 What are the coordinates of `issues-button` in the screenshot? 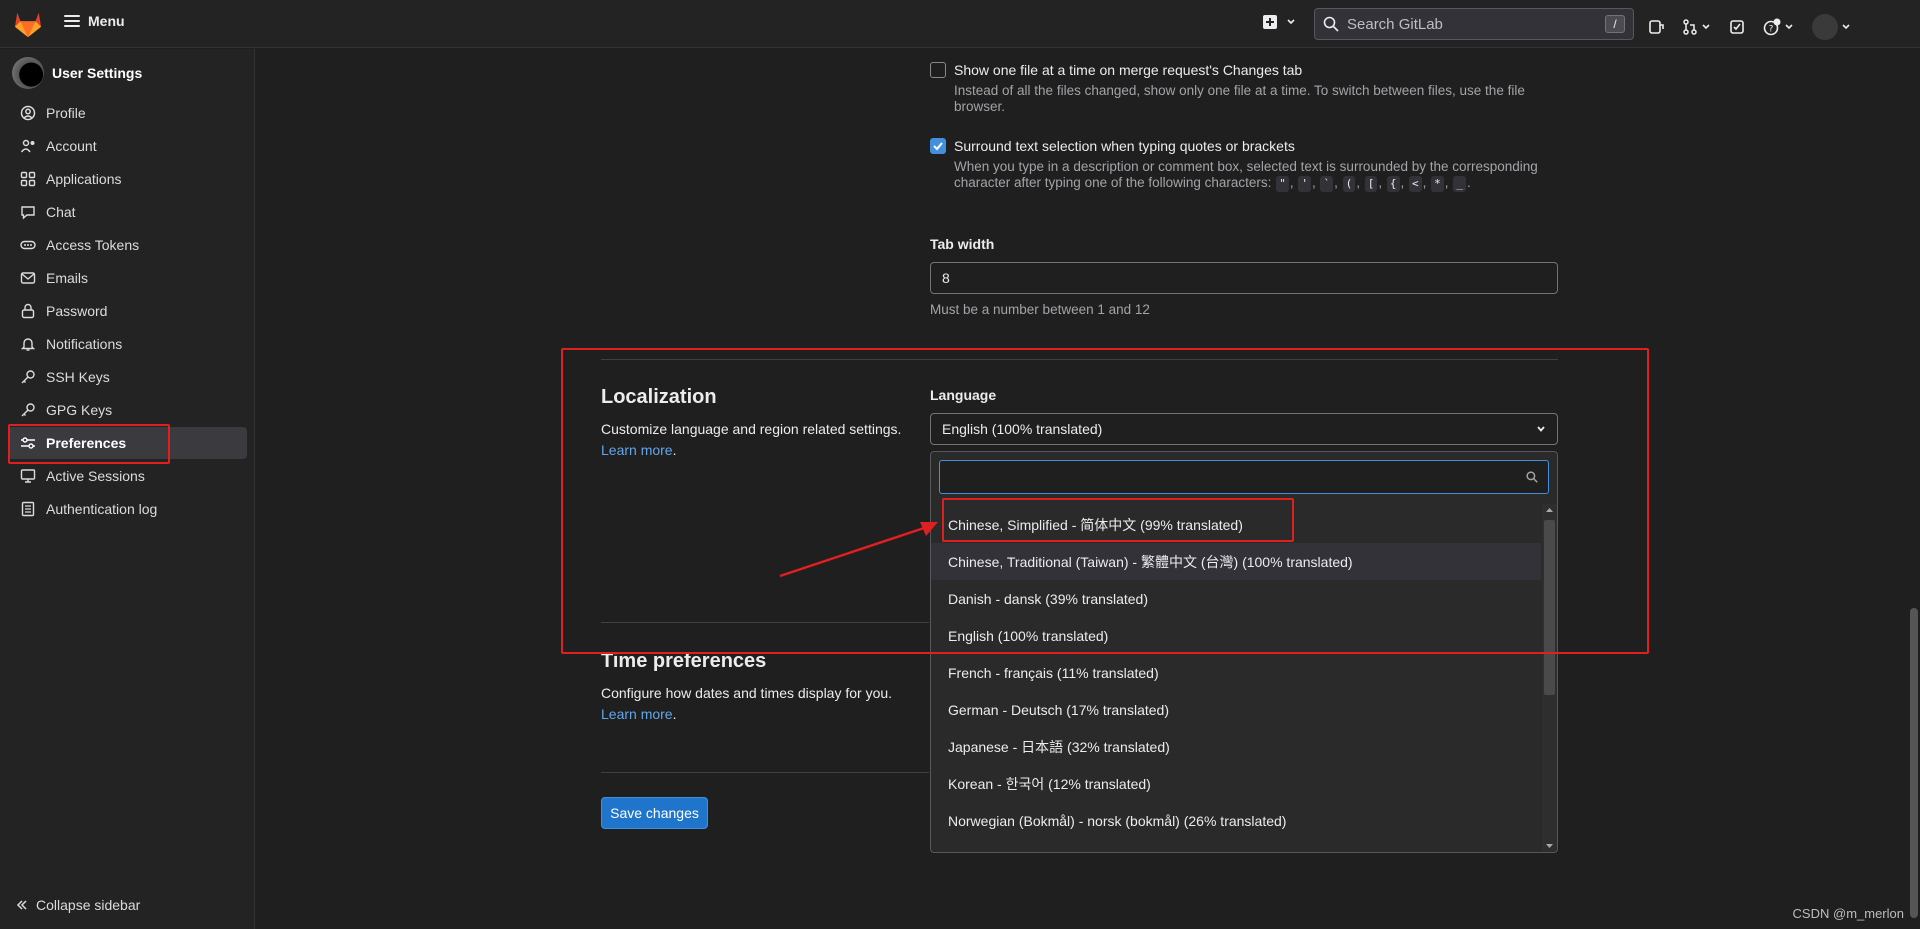 It's located at (1656, 27).